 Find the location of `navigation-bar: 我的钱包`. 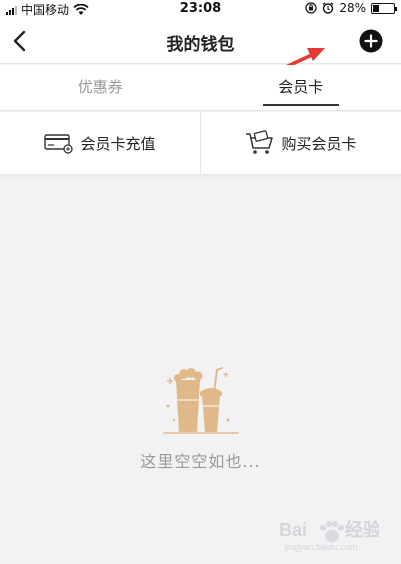

navigation-bar: 我的钱包 is located at coordinates (200, 41).